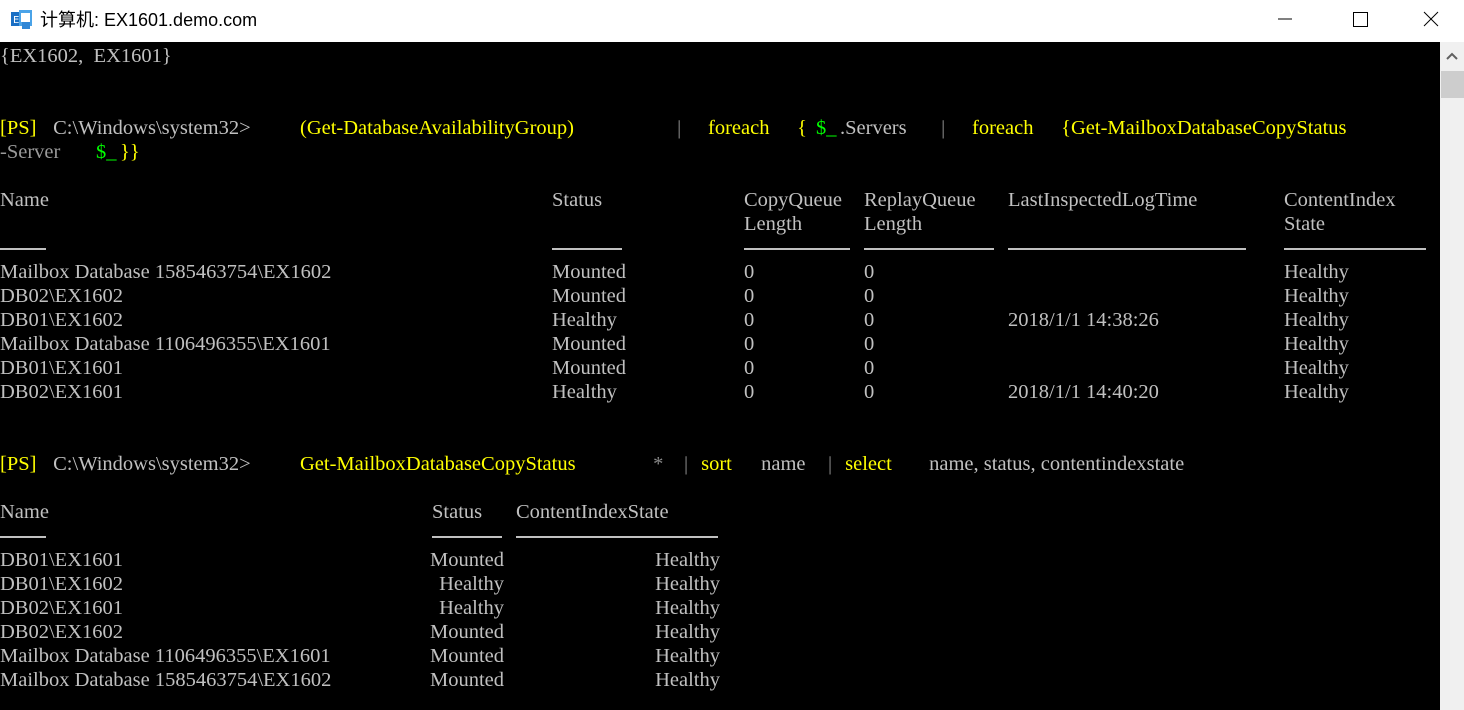 The height and width of the screenshot is (710, 1464). Describe the element at coordinates (1452, 84) in the screenshot. I see `scroll-thumb` at that location.